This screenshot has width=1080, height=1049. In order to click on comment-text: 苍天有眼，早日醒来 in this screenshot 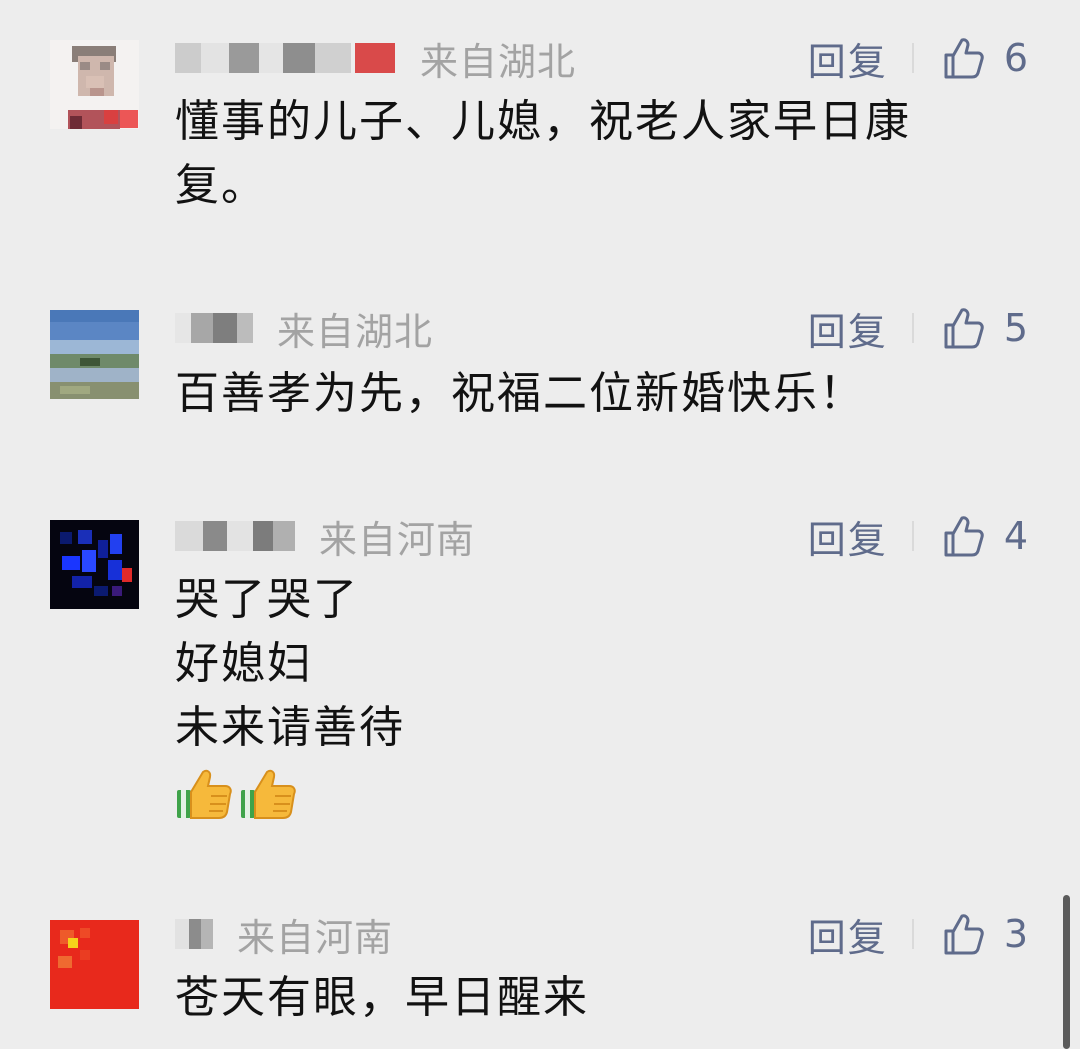, I will do `click(575, 998)`.